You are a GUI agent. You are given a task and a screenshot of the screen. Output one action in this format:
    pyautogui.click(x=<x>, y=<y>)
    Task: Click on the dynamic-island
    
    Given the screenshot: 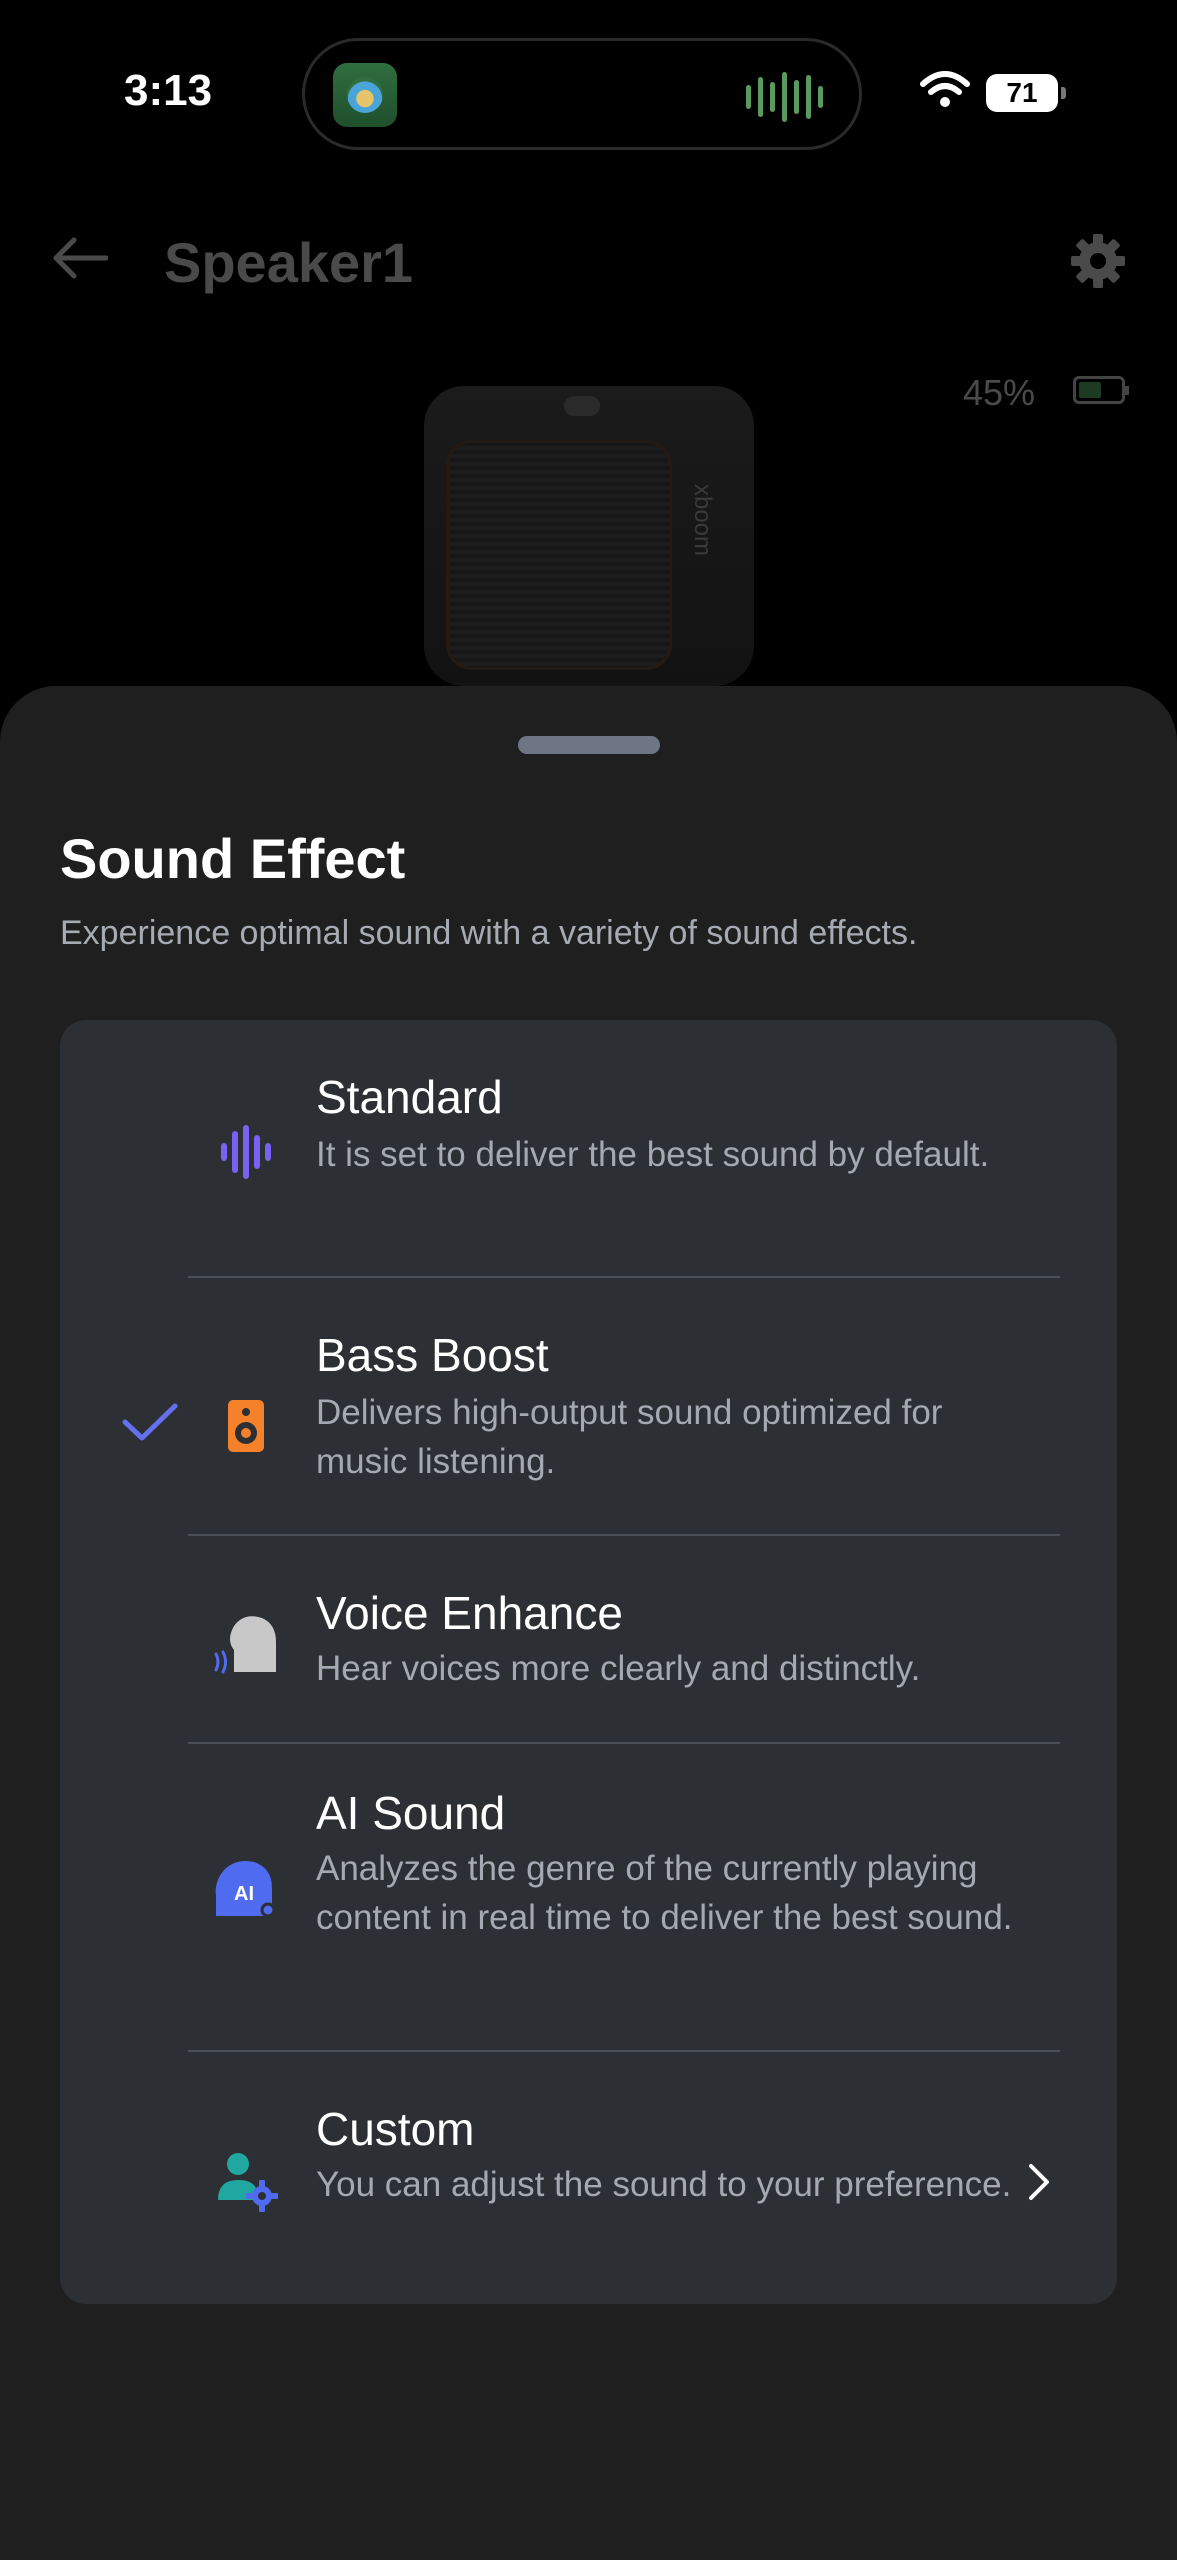 What is the action you would take?
    pyautogui.click(x=582, y=94)
    